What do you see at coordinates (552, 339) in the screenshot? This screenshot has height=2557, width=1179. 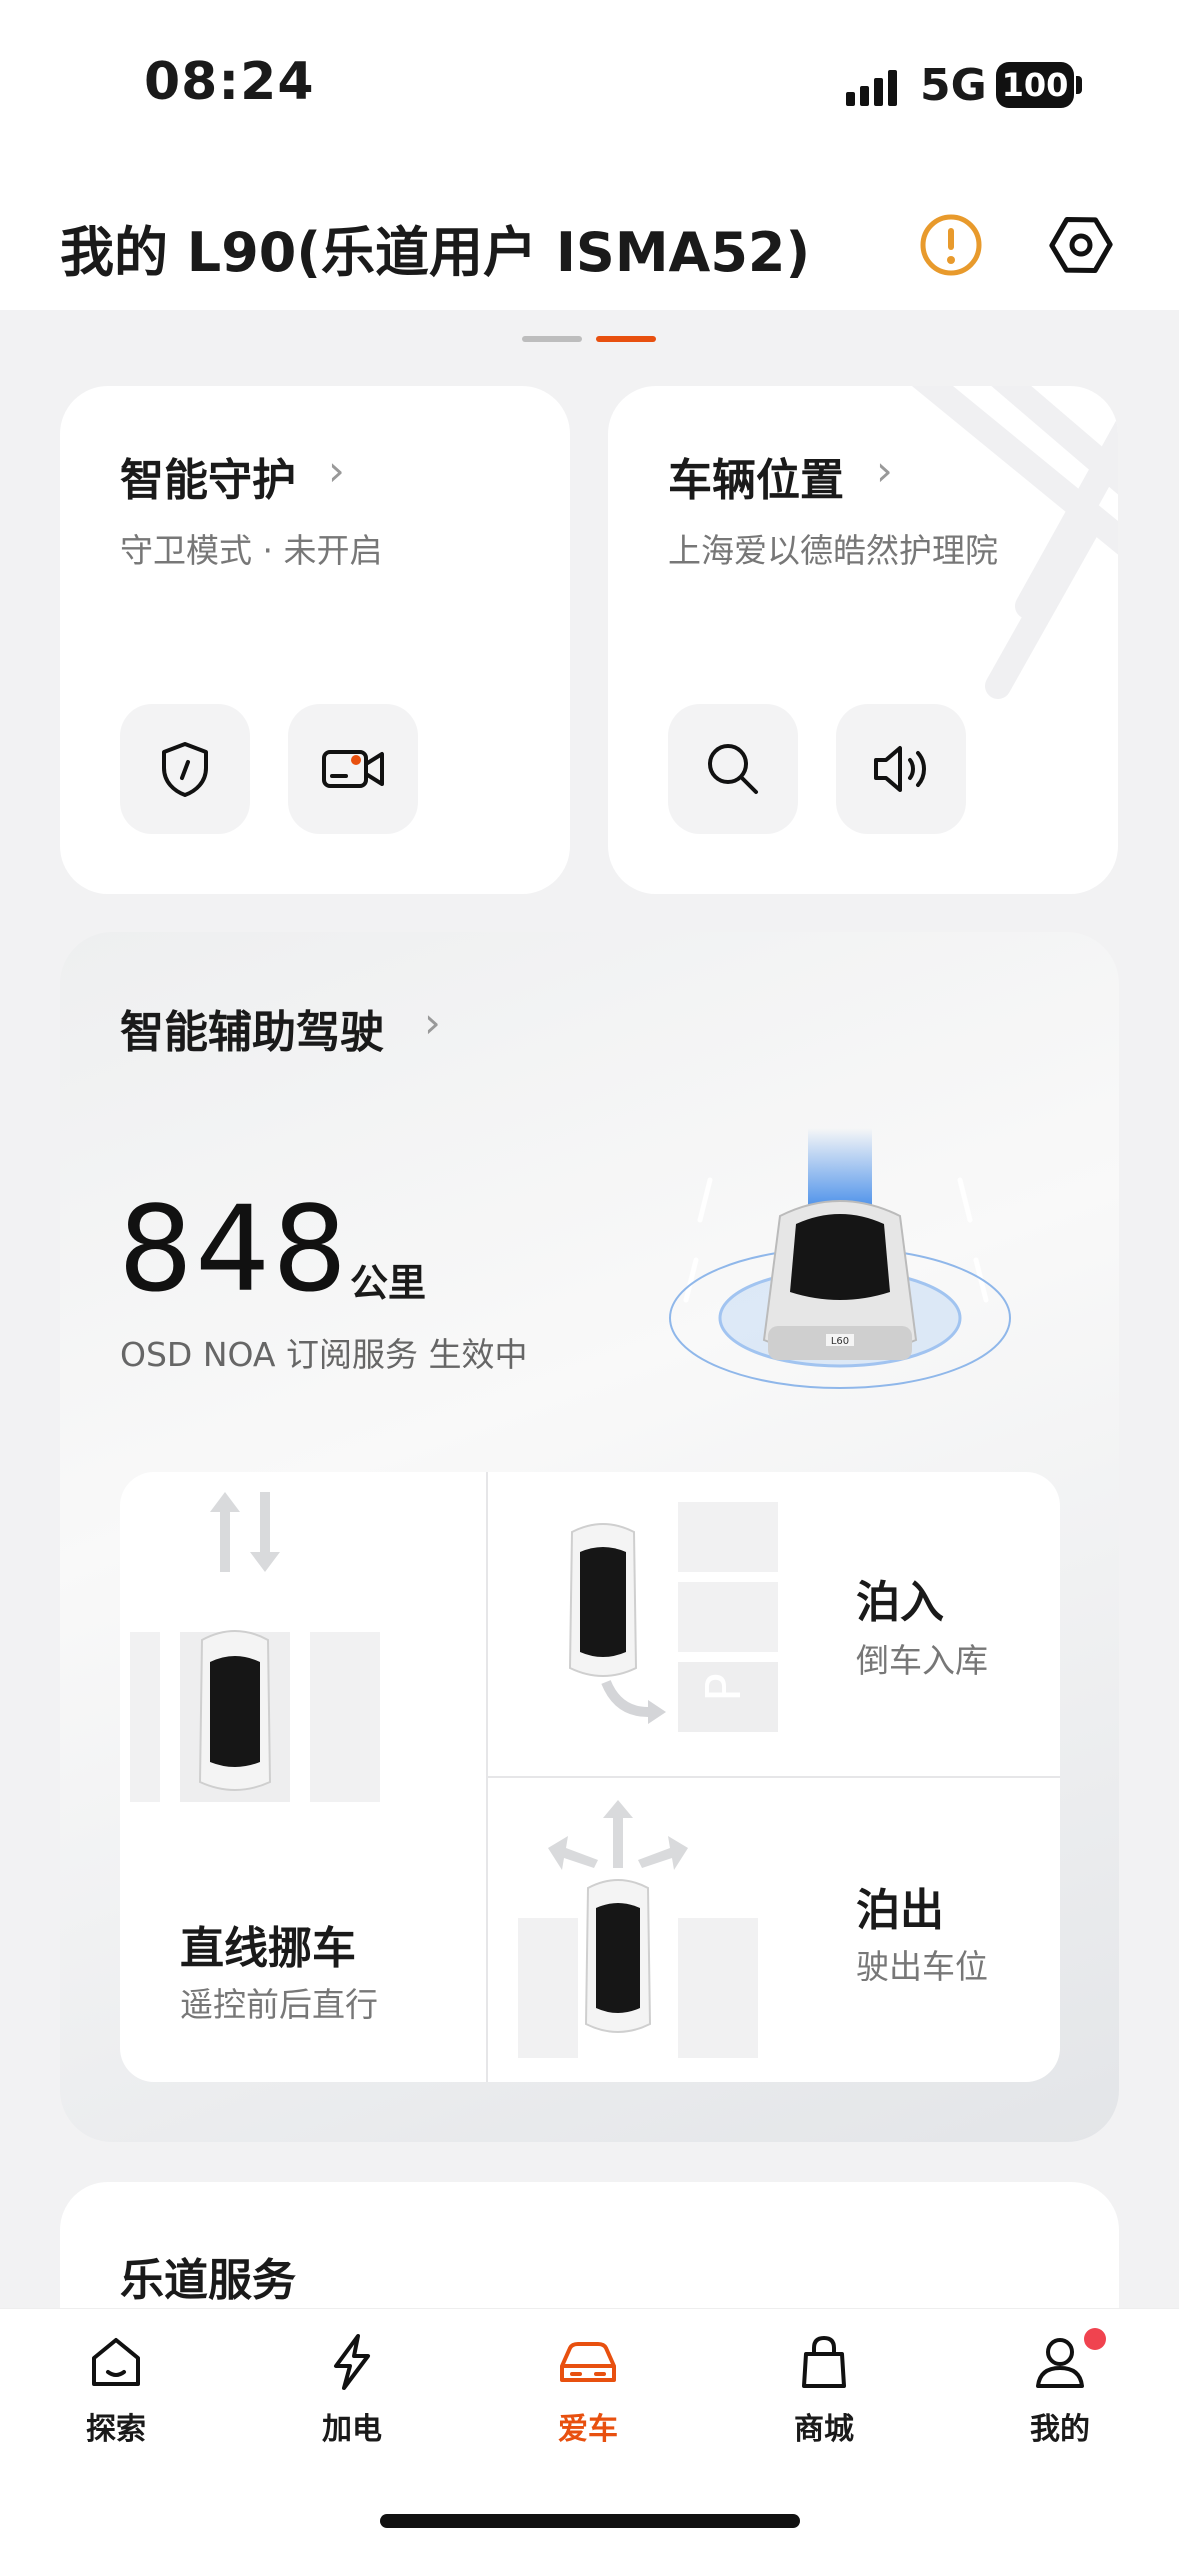 I see `page-indicator-inactive` at bounding box center [552, 339].